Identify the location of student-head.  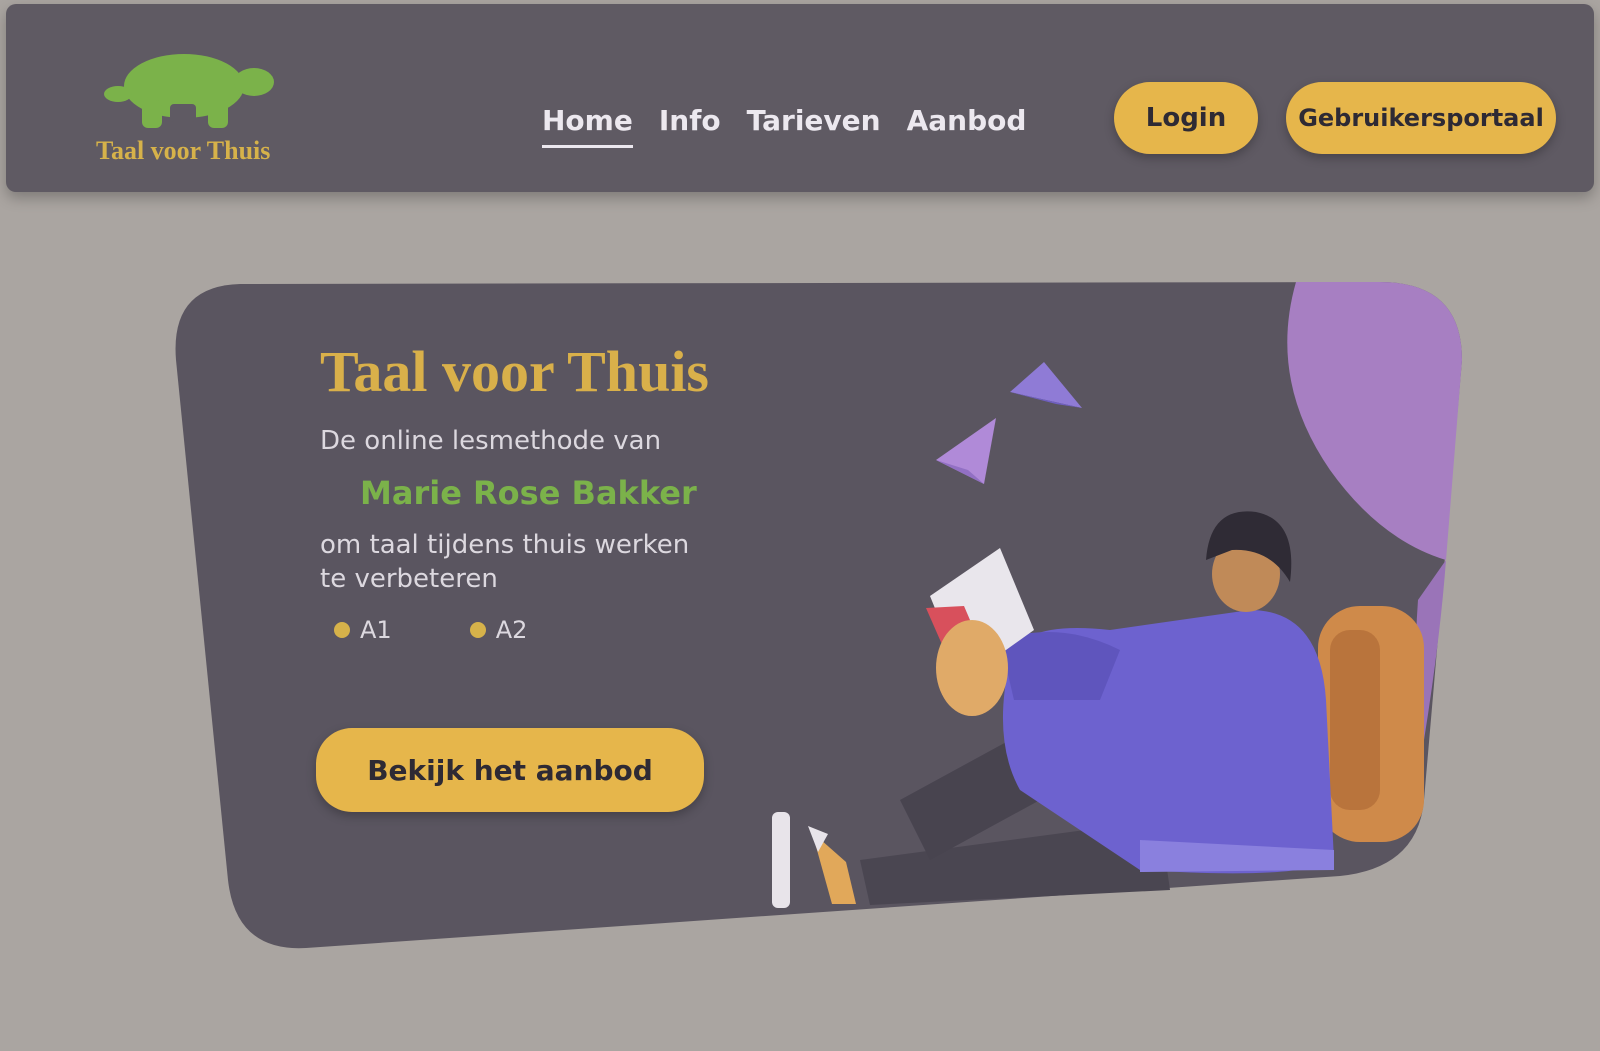
(1249, 561).